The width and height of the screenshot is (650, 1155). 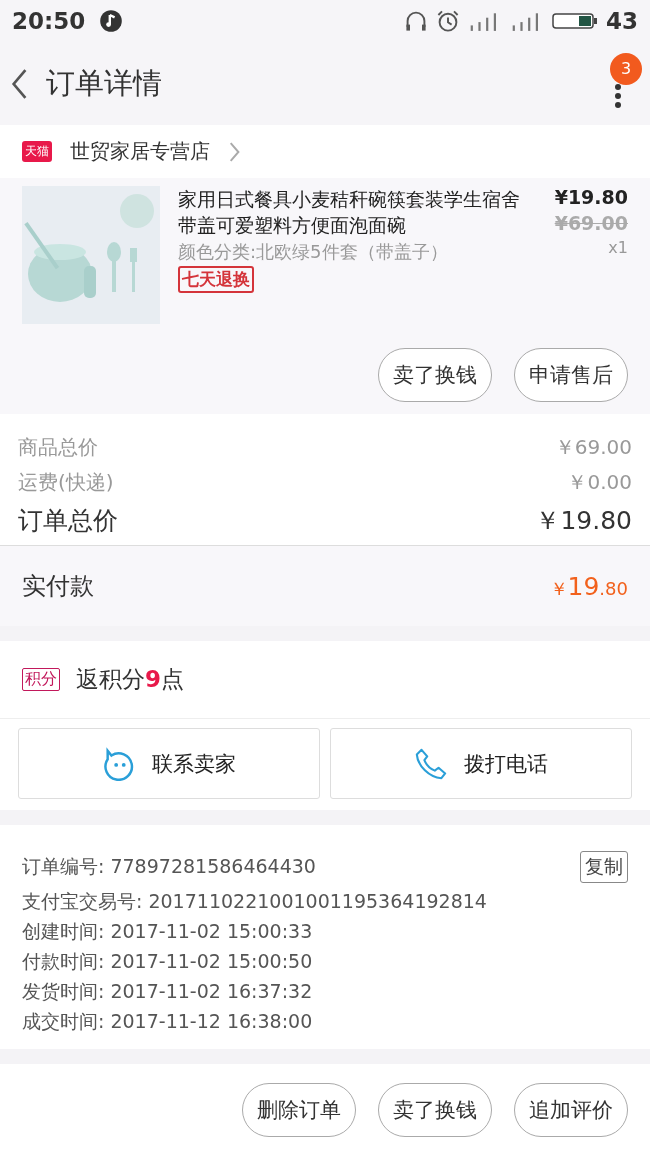 What do you see at coordinates (41, 679) in the screenshot?
I see `points-tag: 积分` at bounding box center [41, 679].